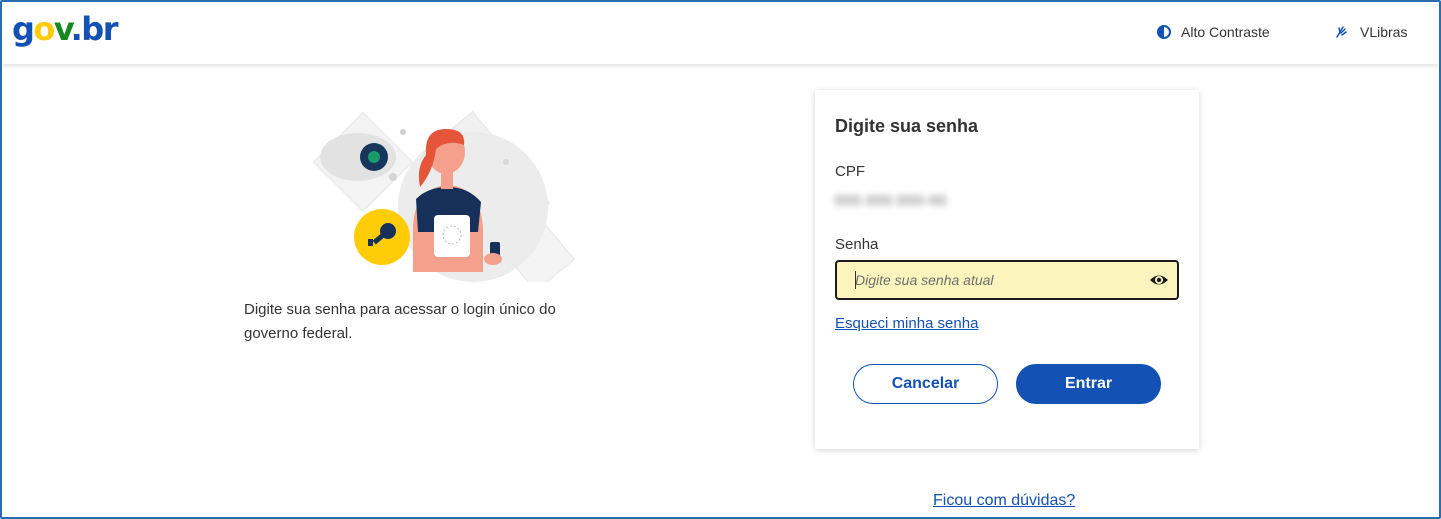 Image resolution: width=1441 pixels, height=519 pixels. Describe the element at coordinates (925, 384) in the screenshot. I see `cancel-button: Cancelar` at that location.